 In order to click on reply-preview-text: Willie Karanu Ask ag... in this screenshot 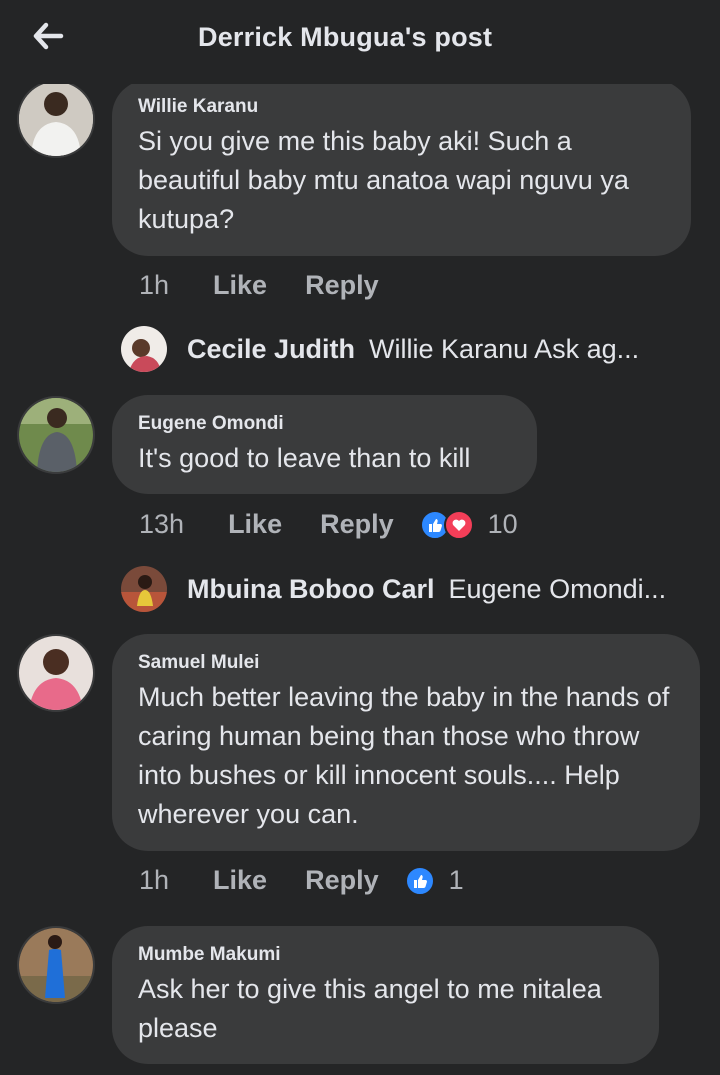, I will do `click(504, 348)`.